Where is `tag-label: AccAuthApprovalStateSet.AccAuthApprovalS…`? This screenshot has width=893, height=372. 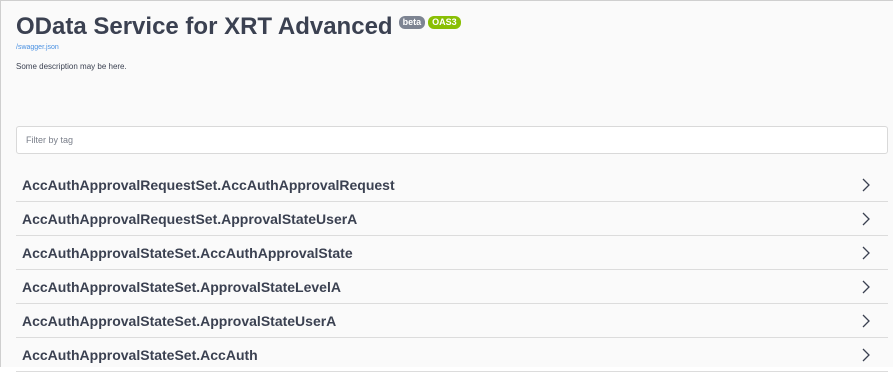
tag-label: AccAuthApprovalStateSet.AccAuthApprovalS… is located at coordinates (187, 252).